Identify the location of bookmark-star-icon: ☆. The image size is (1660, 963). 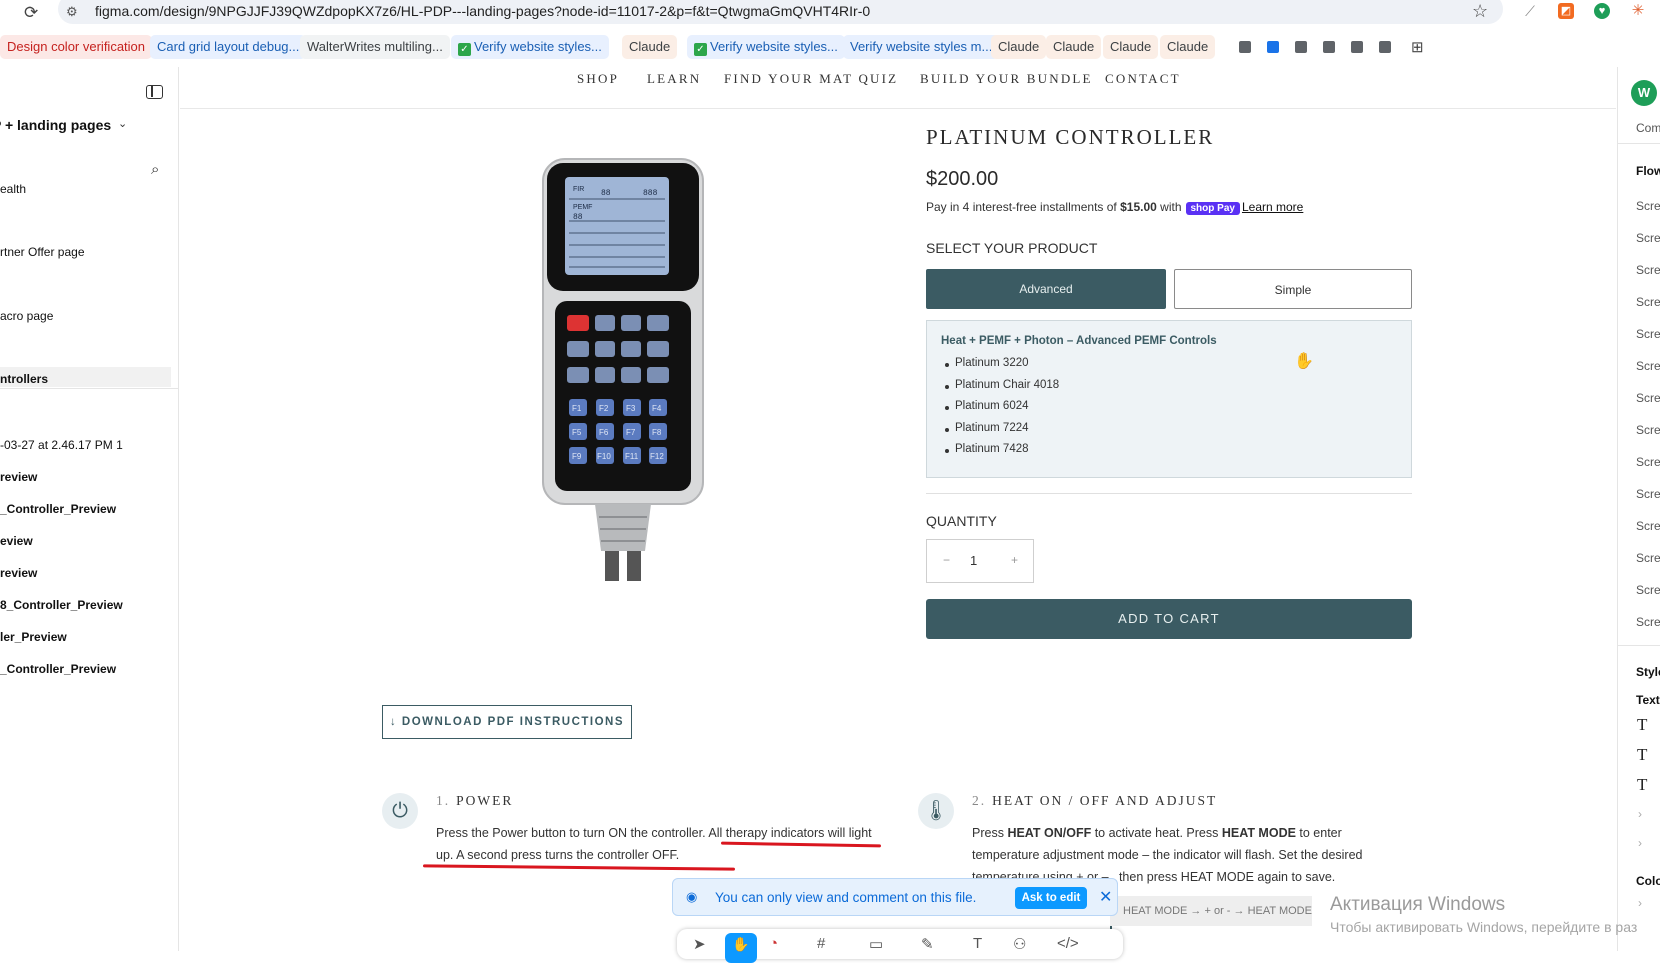
(1480, 11).